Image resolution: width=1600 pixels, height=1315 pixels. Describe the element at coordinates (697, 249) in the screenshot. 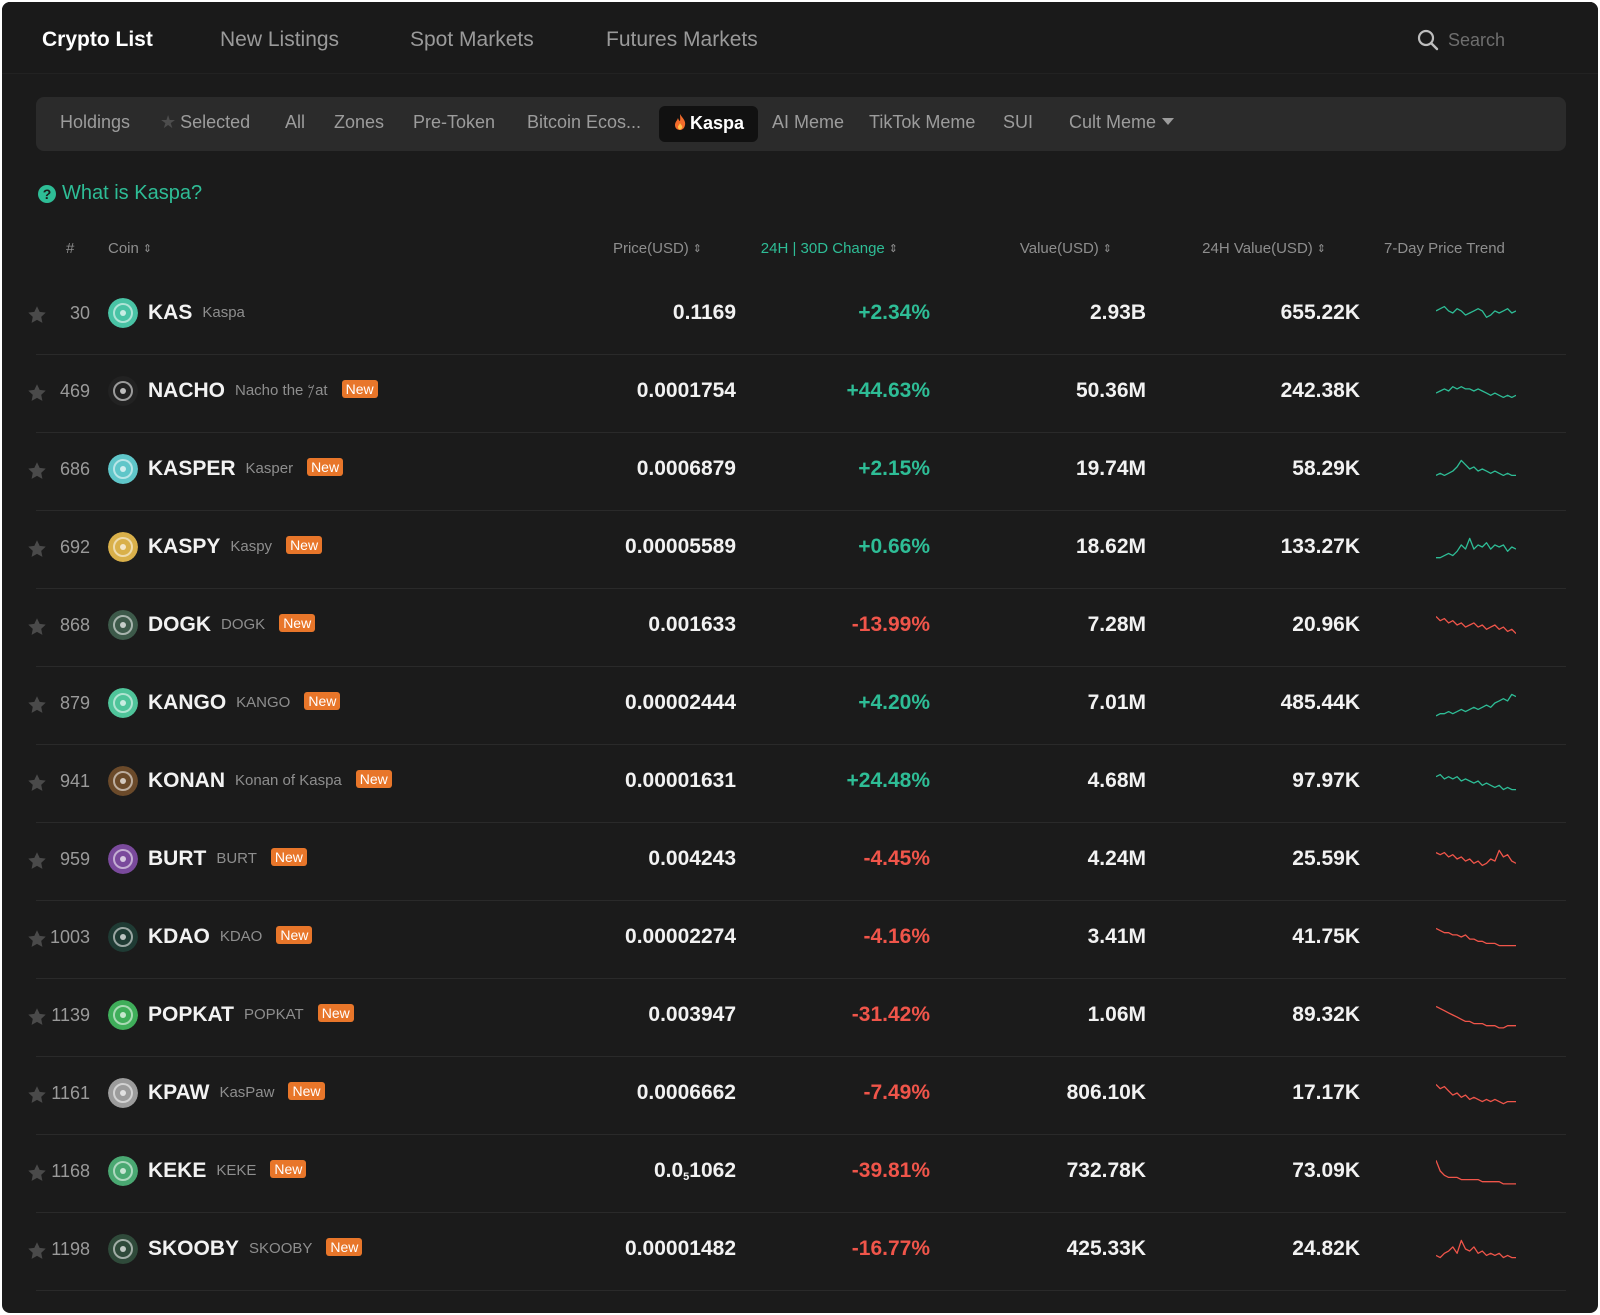

I see `sort-icon: ⇕` at that location.